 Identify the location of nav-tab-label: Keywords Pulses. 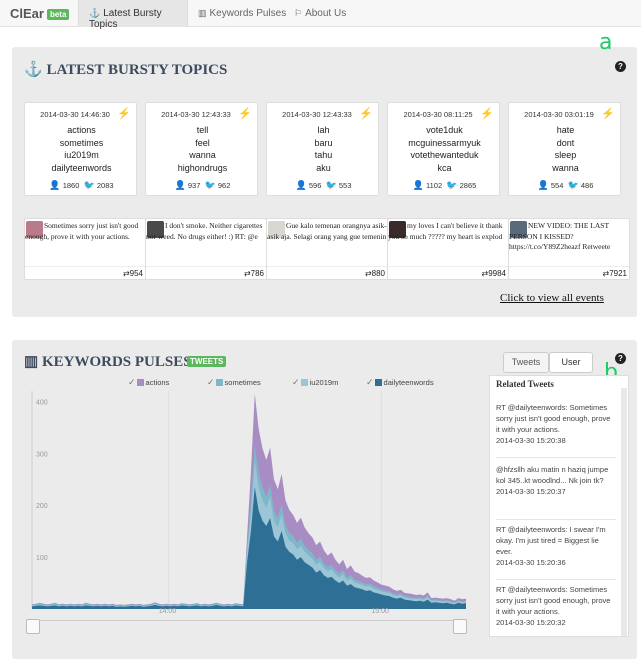
(248, 13).